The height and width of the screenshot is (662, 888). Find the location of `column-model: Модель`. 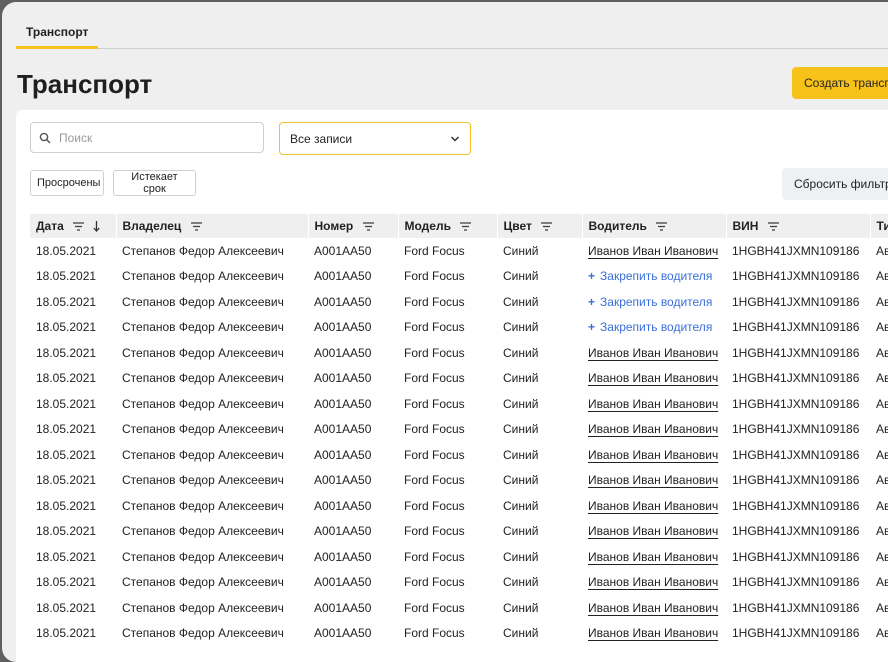

column-model: Модель is located at coordinates (448, 226).